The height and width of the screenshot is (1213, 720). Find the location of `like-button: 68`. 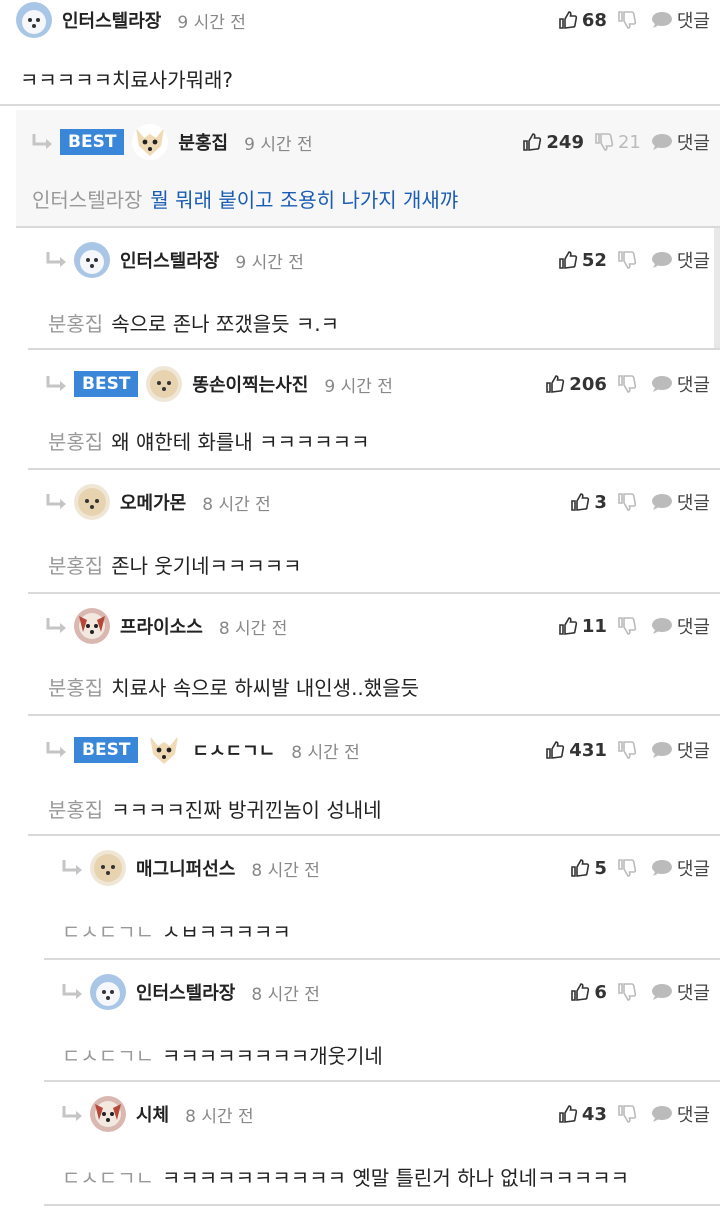

like-button: 68 is located at coordinates (582, 20).